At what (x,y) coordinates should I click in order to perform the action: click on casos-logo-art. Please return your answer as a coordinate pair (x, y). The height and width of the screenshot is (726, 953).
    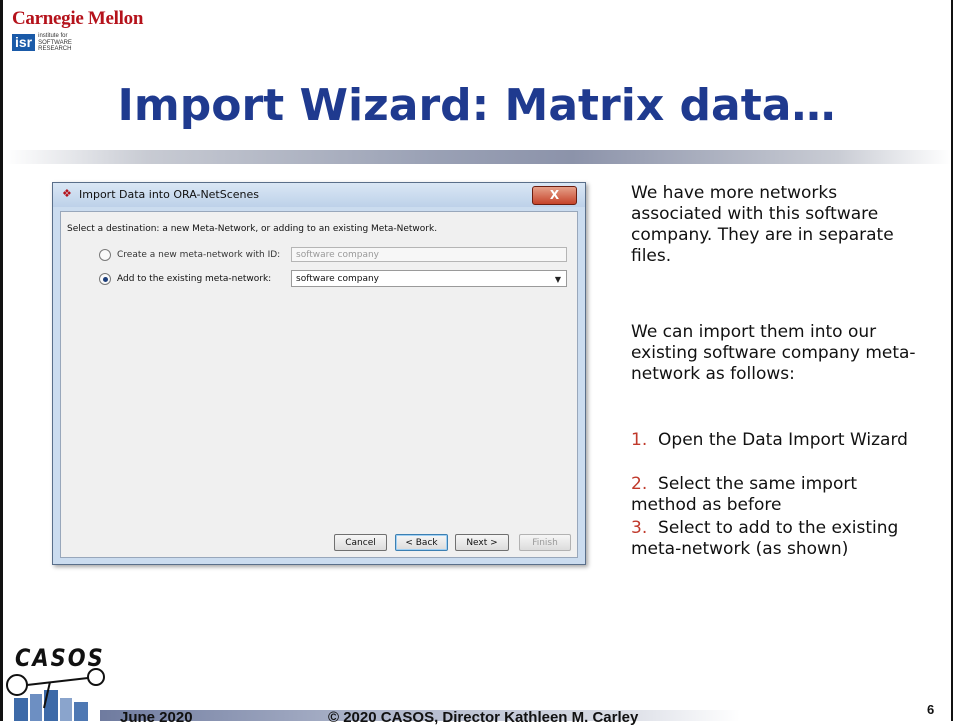
    Looking at the image, I should click on (55, 694).